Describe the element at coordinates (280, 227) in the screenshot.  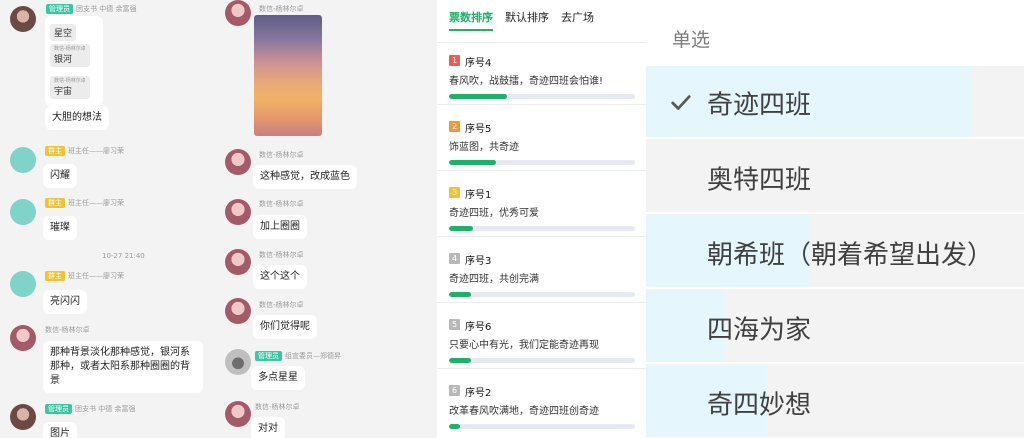
I see `message-bubble: 加上圈圈` at that location.